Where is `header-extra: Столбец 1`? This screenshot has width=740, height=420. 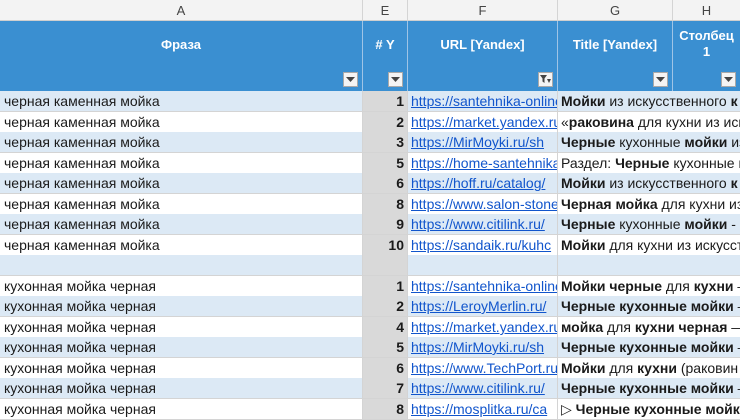 header-extra: Столбец 1 is located at coordinates (706, 56).